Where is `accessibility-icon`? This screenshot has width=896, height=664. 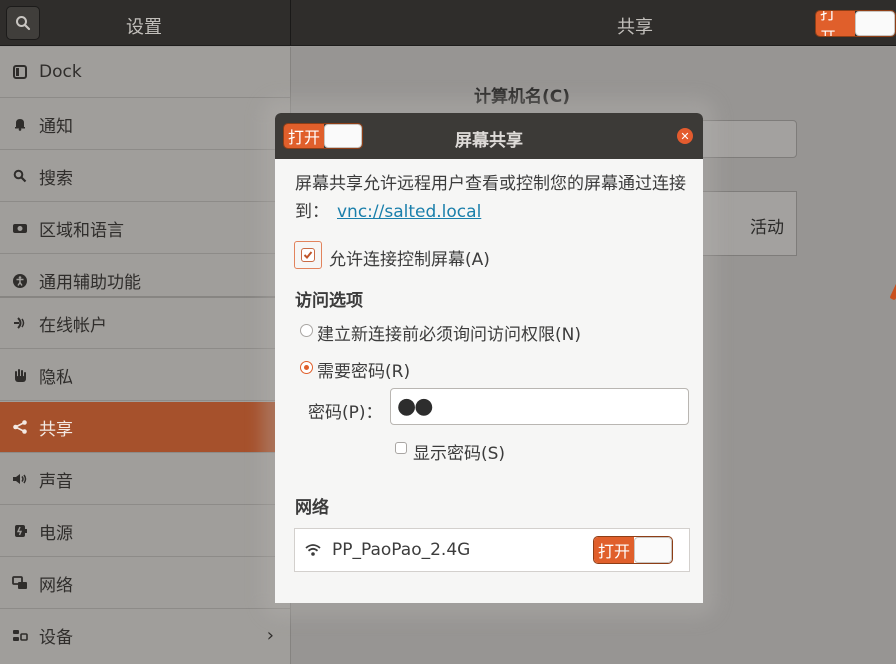 accessibility-icon is located at coordinates (20, 281).